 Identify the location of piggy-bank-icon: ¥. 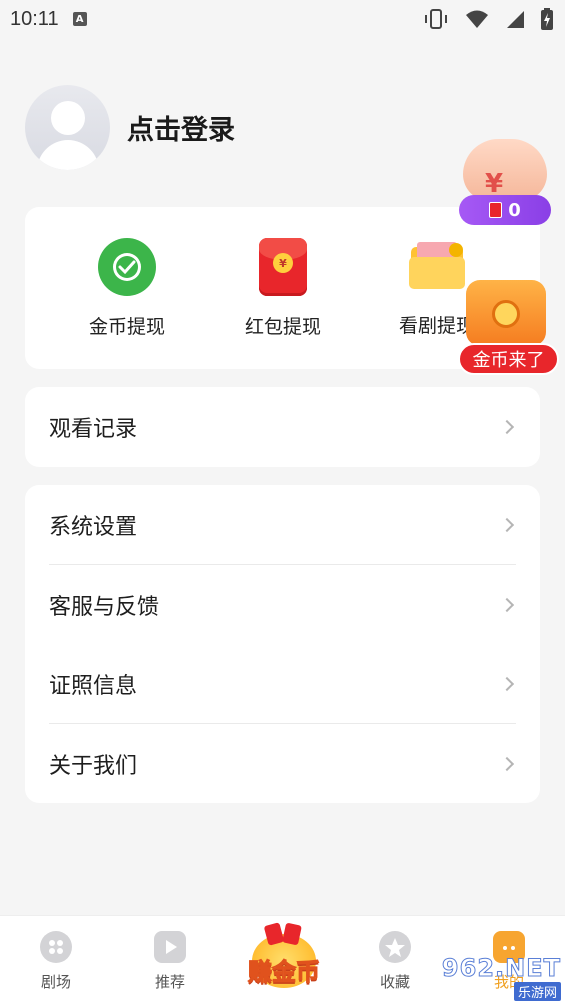
(505, 170).